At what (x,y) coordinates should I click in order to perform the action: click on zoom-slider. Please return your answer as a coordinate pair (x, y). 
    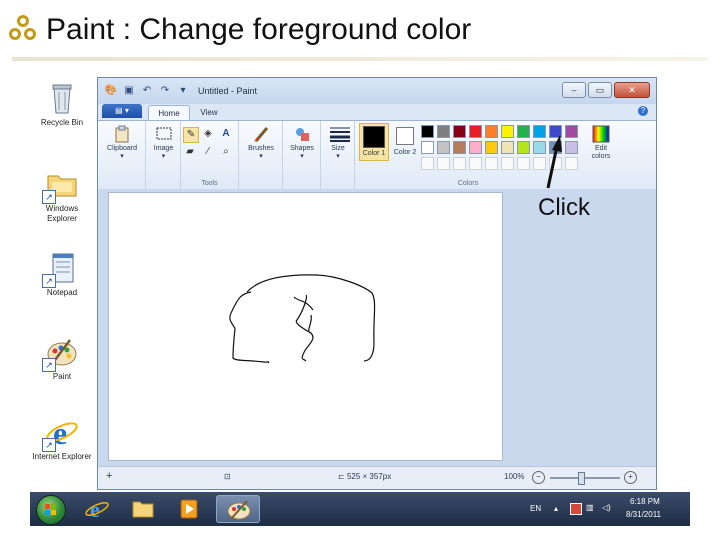
    Looking at the image, I should click on (585, 478).